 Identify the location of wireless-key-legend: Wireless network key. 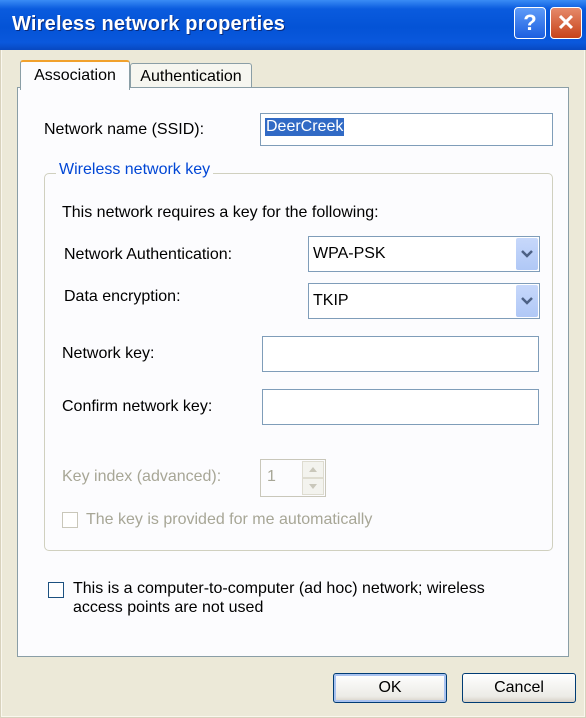
(135, 170).